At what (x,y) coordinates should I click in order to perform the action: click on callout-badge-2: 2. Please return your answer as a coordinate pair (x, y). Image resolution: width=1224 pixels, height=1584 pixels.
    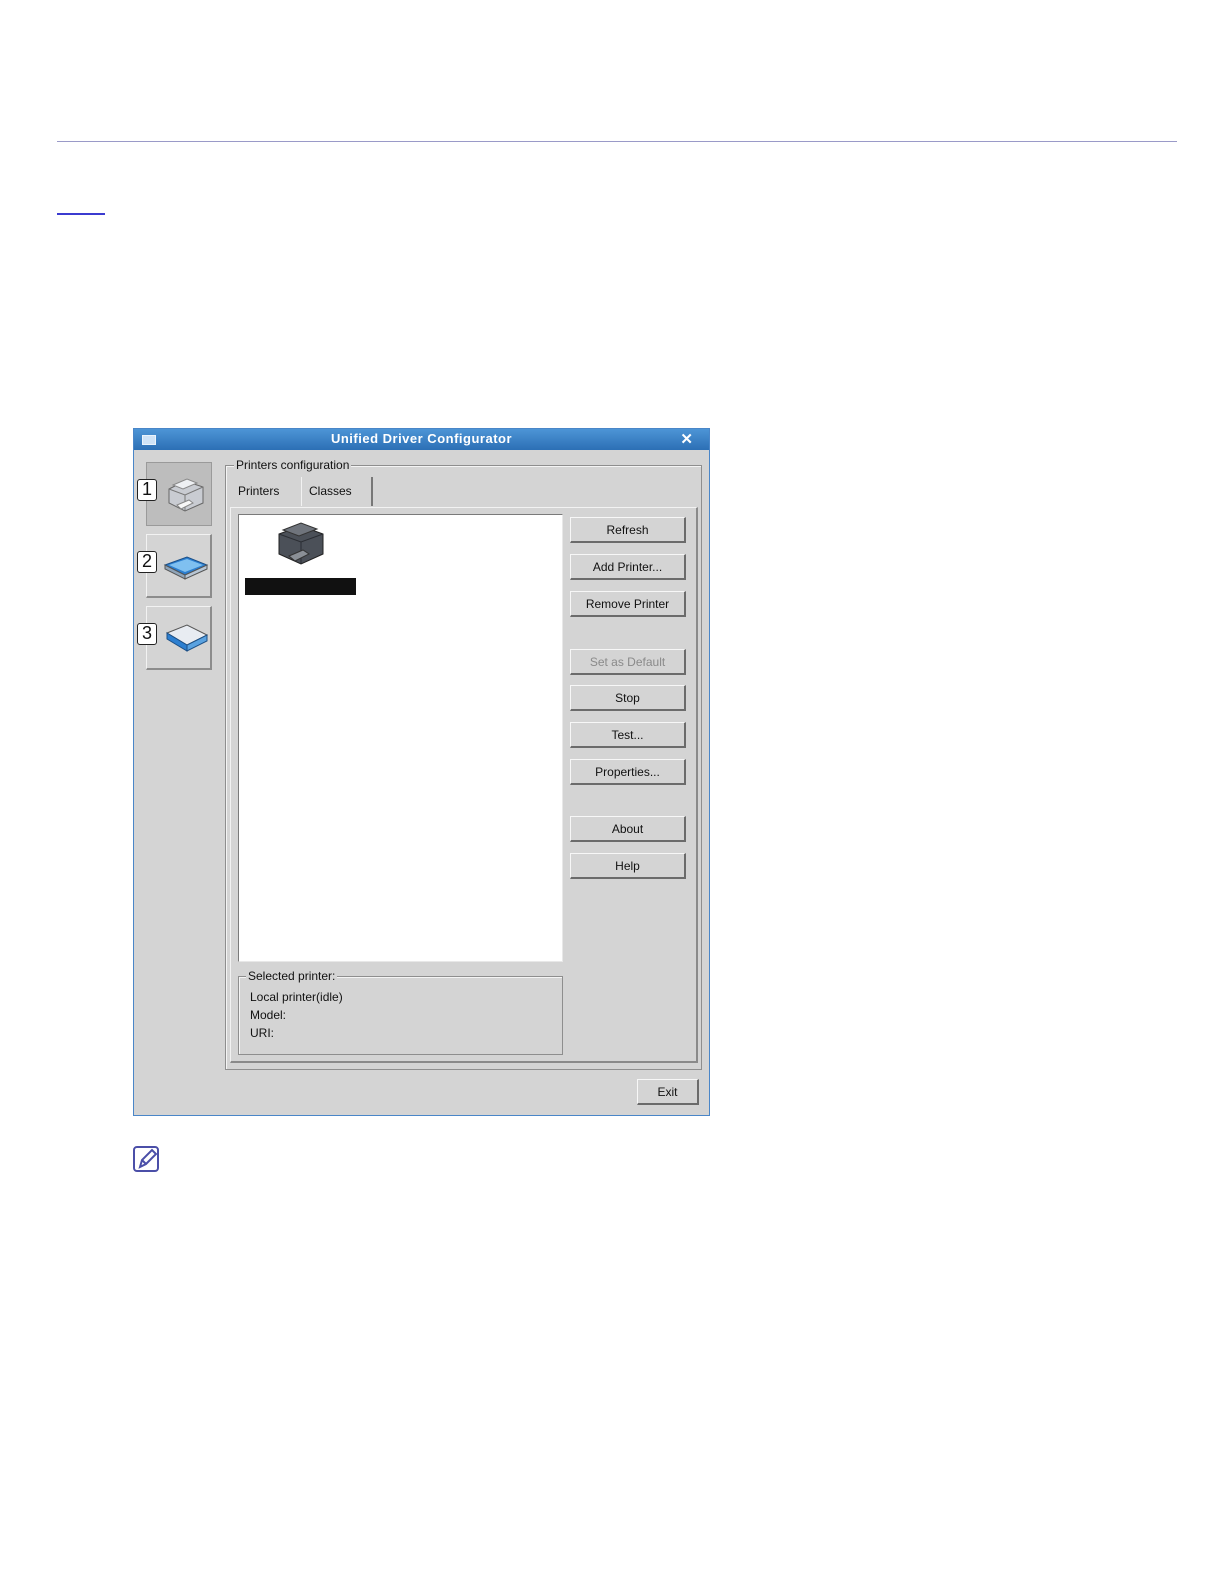
    Looking at the image, I should click on (147, 562).